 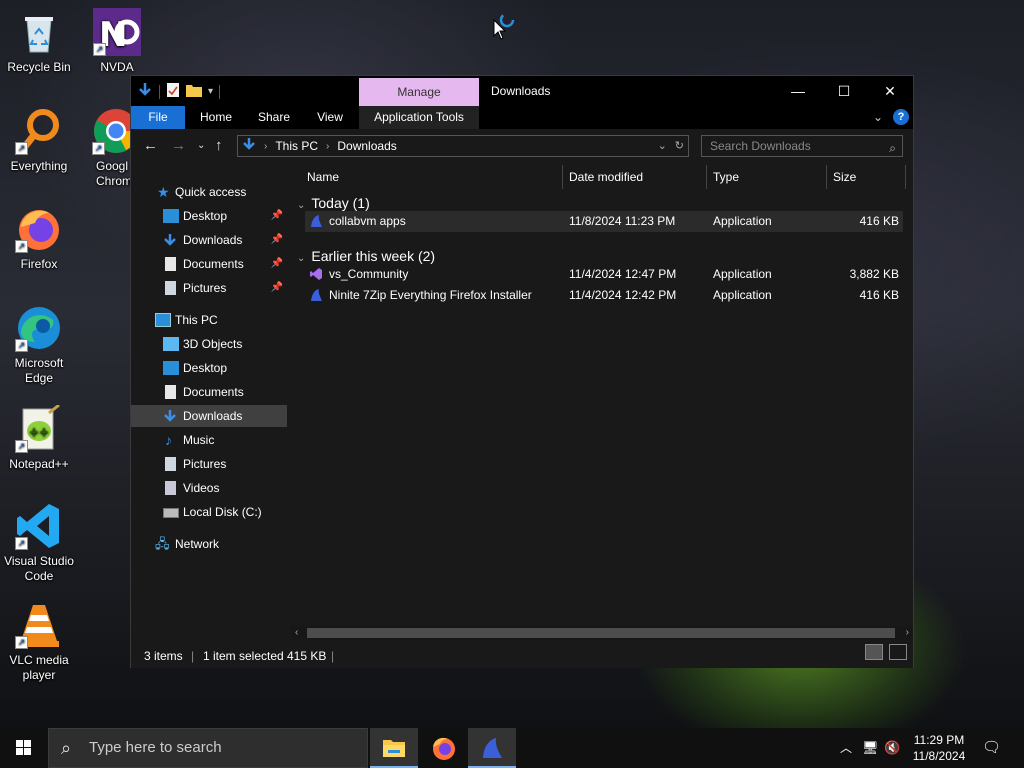 I want to click on desktop-icon-vlc: ↗ VLC media player, so click(x=39, y=642).